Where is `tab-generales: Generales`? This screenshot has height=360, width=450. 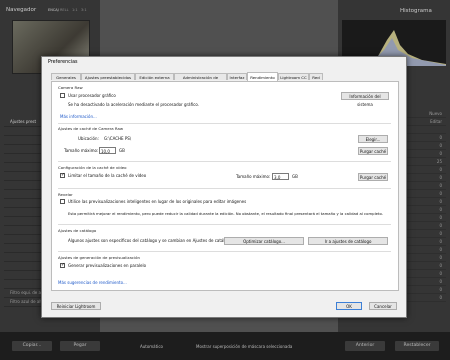 tab-generales: Generales is located at coordinates (66, 76).